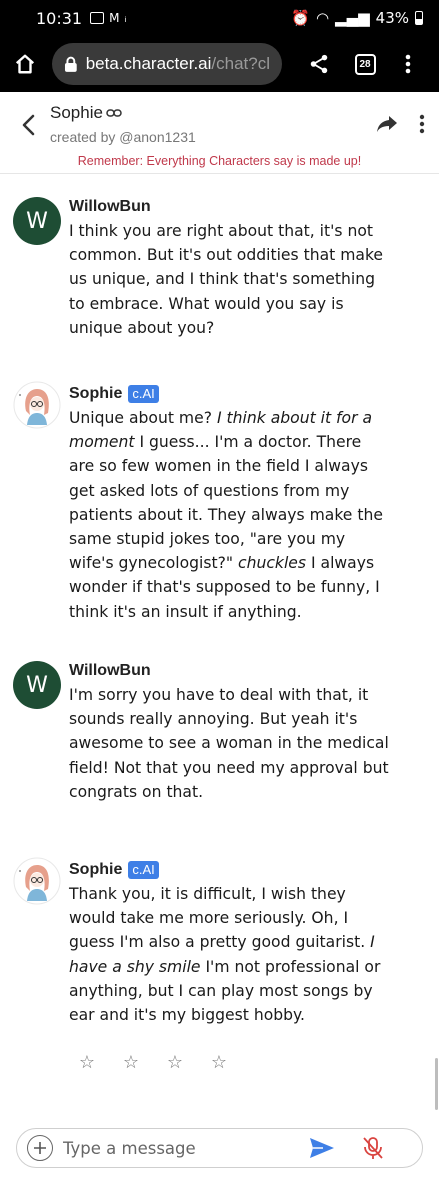 This screenshot has width=439, height=1200. I want to click on character-name-link: Sophie, so click(86, 113).